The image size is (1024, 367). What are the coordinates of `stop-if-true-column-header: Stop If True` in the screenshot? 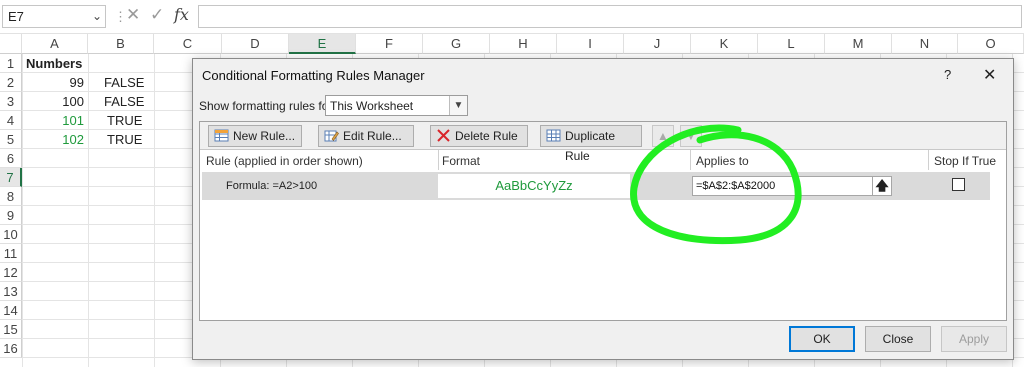 It's located at (965, 161).